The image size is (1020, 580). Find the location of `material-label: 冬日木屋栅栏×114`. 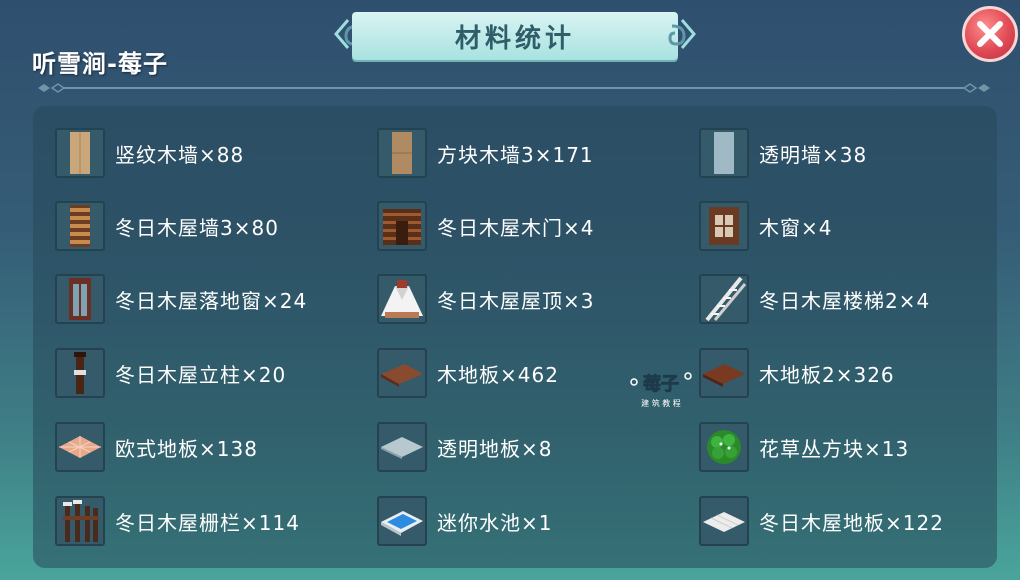

material-label: 冬日木屋栅栏×114 is located at coordinates (207, 522).